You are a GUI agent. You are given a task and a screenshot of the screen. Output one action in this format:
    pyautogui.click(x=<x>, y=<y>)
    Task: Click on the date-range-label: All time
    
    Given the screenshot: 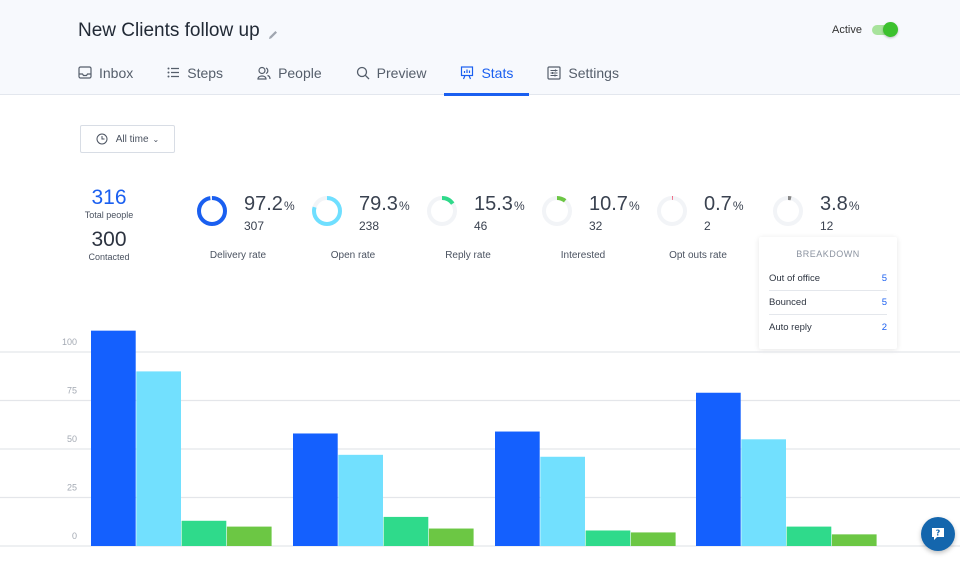 What is the action you would take?
    pyautogui.click(x=132, y=139)
    